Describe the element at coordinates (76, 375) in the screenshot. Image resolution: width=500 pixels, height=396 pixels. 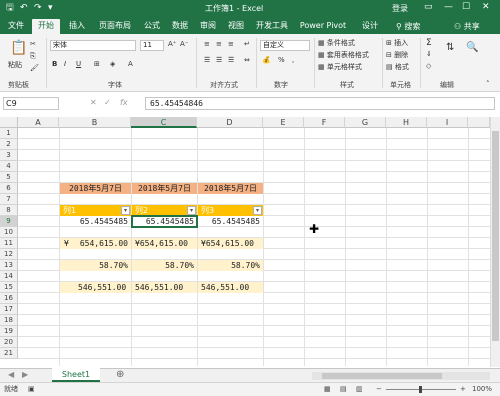
I see `sheet-tab-sheet1: Sheet1` at that location.